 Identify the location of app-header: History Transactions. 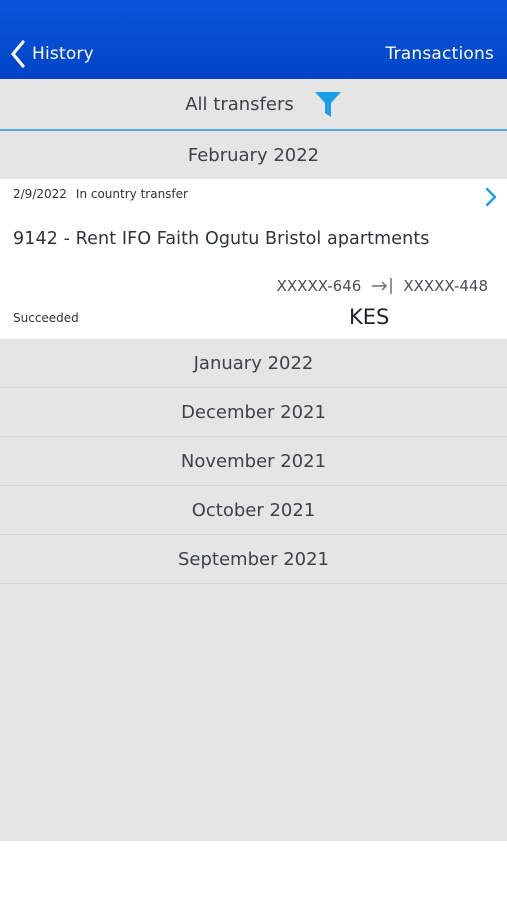
(253, 39).